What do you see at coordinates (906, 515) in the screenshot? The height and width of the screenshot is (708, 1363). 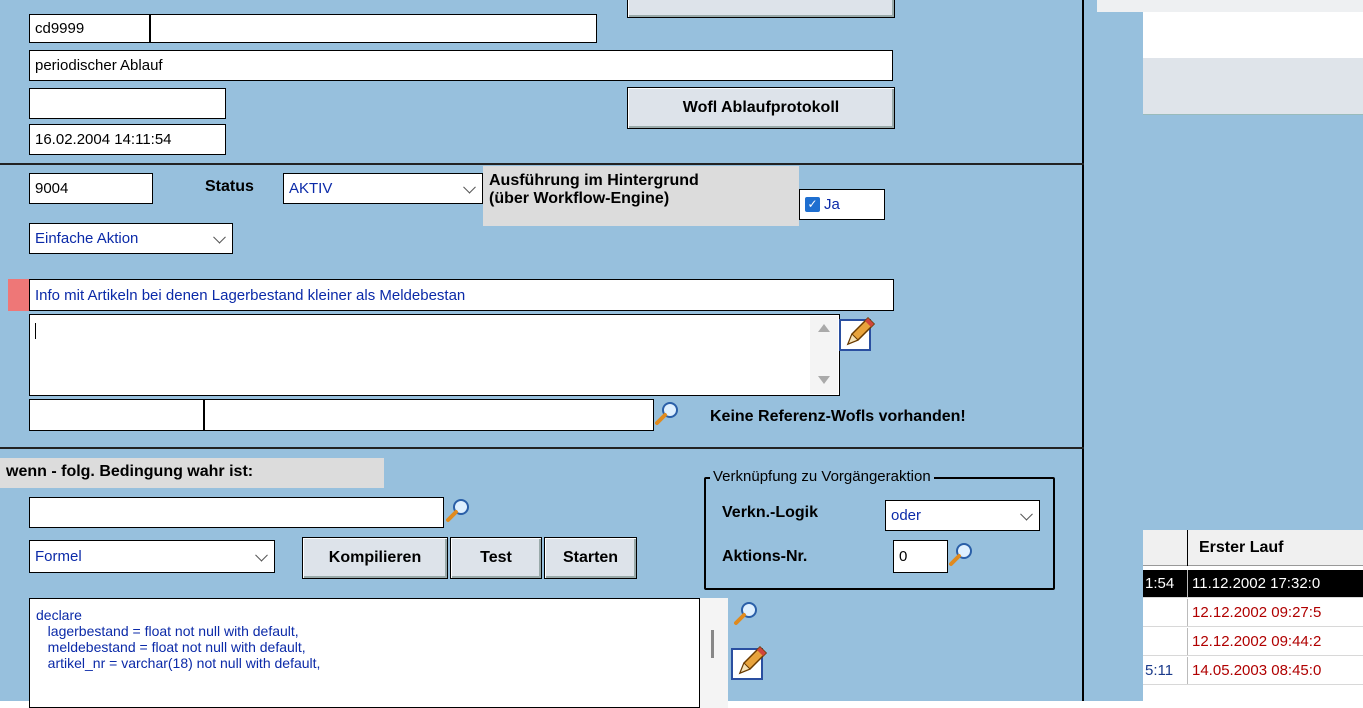 I see `logic-value: oder` at bounding box center [906, 515].